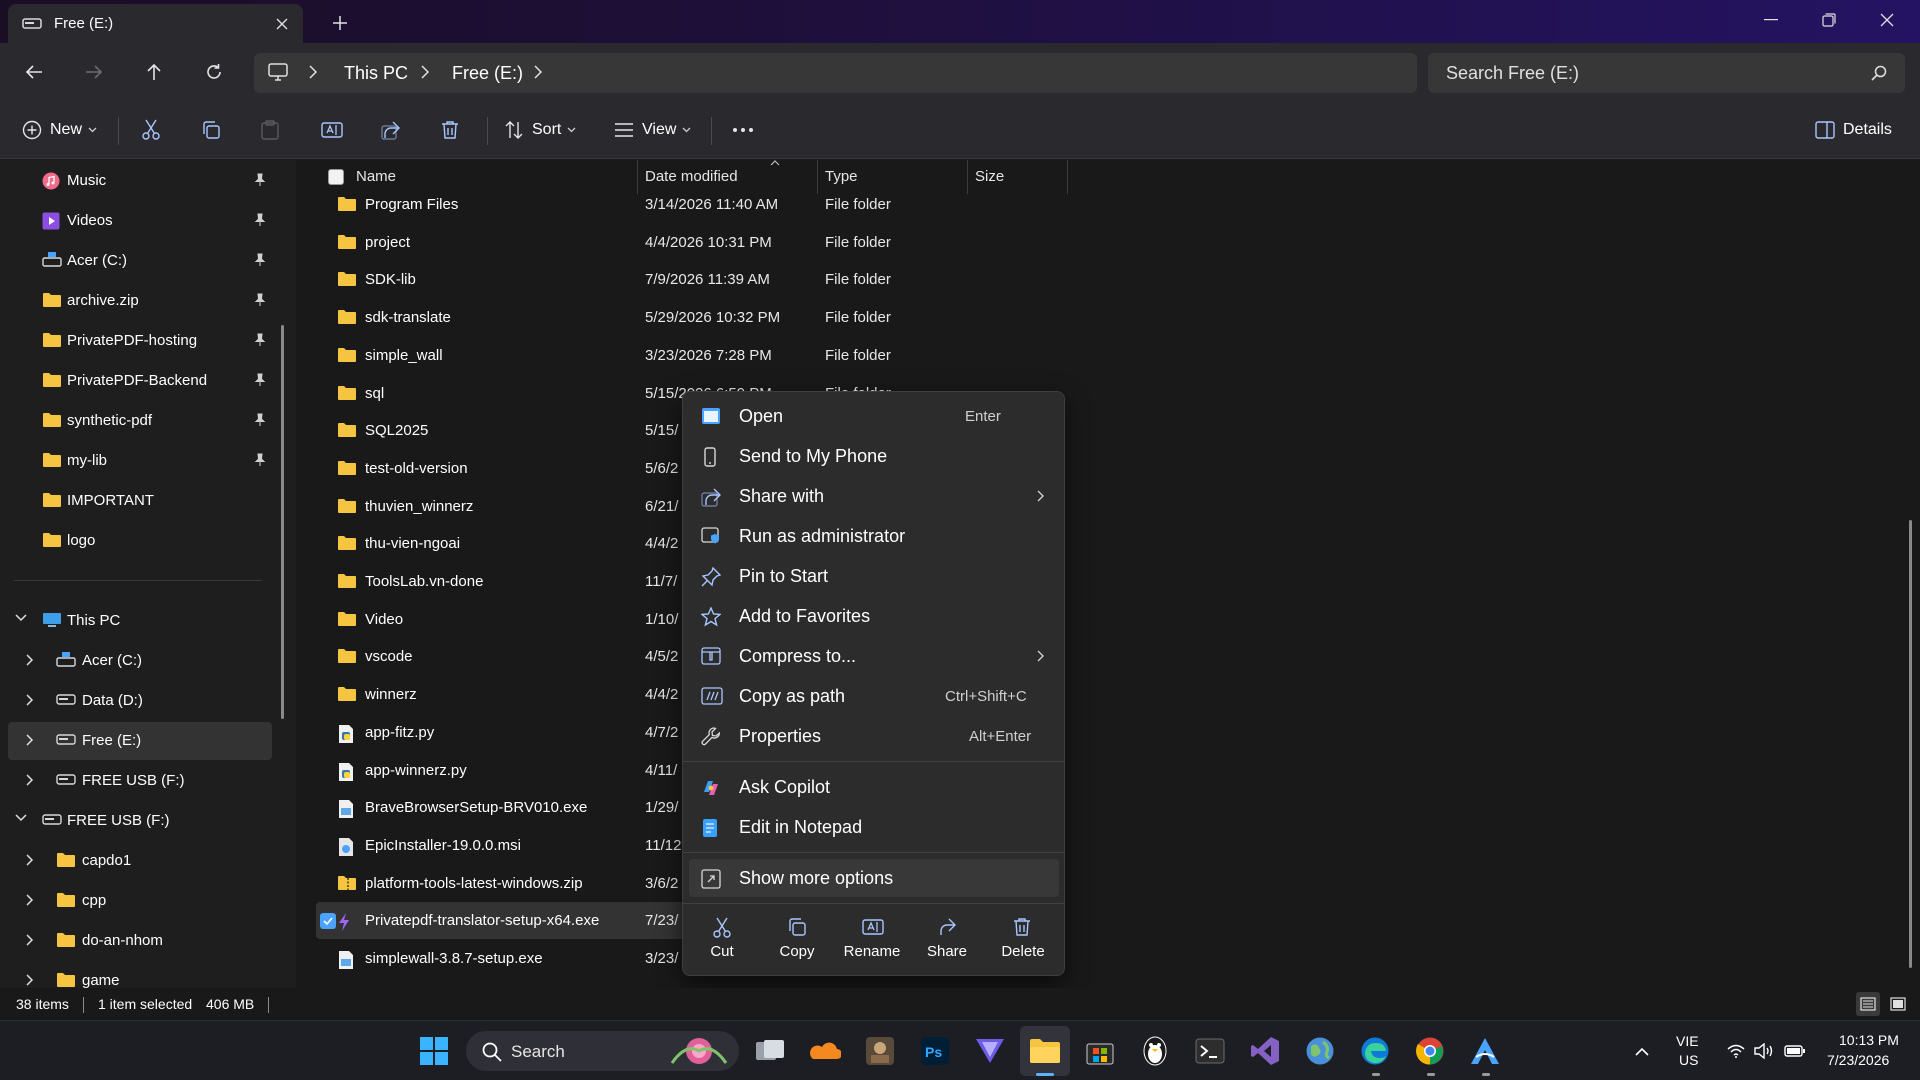 The height and width of the screenshot is (1080, 1920). Describe the element at coordinates (136, 341) in the screenshot. I see `sidebar-item-privatepdf-hosting: PrivatePDF-hosting` at that location.